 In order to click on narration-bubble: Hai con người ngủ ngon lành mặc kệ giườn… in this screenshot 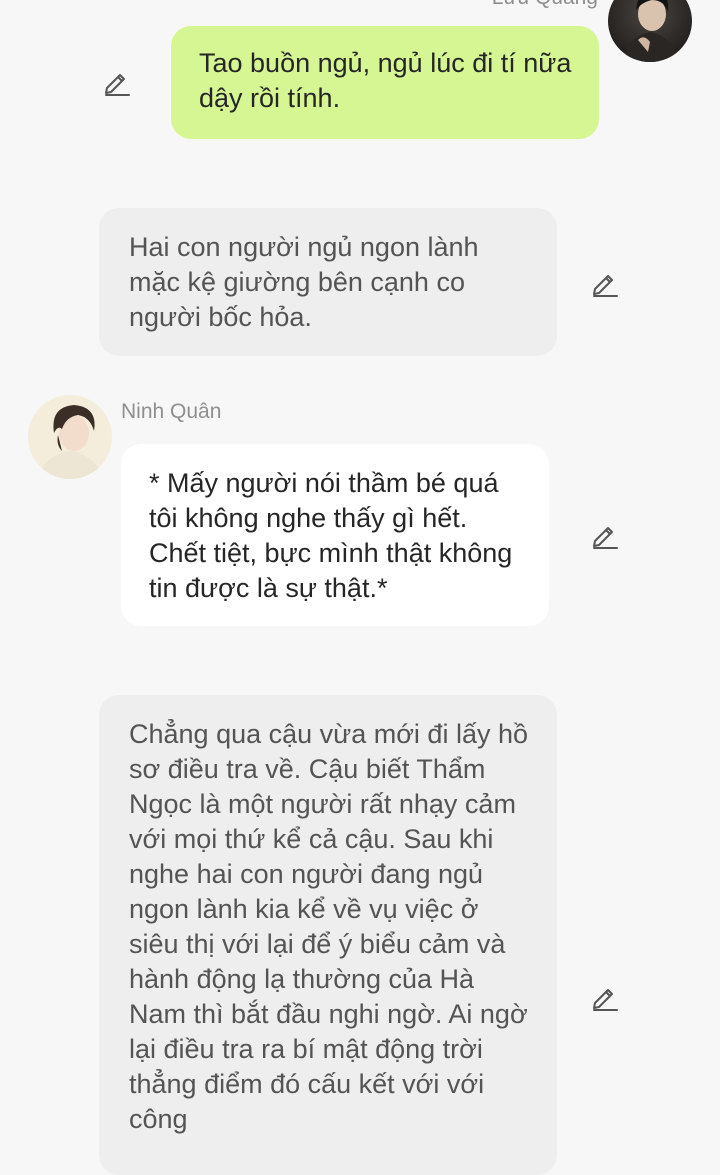, I will do `click(328, 282)`.